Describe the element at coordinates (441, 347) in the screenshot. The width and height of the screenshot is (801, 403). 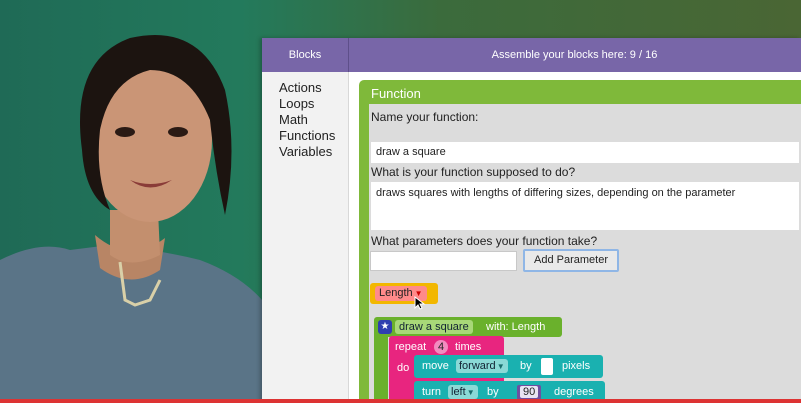
I see `repeat-count-input: 4` at that location.